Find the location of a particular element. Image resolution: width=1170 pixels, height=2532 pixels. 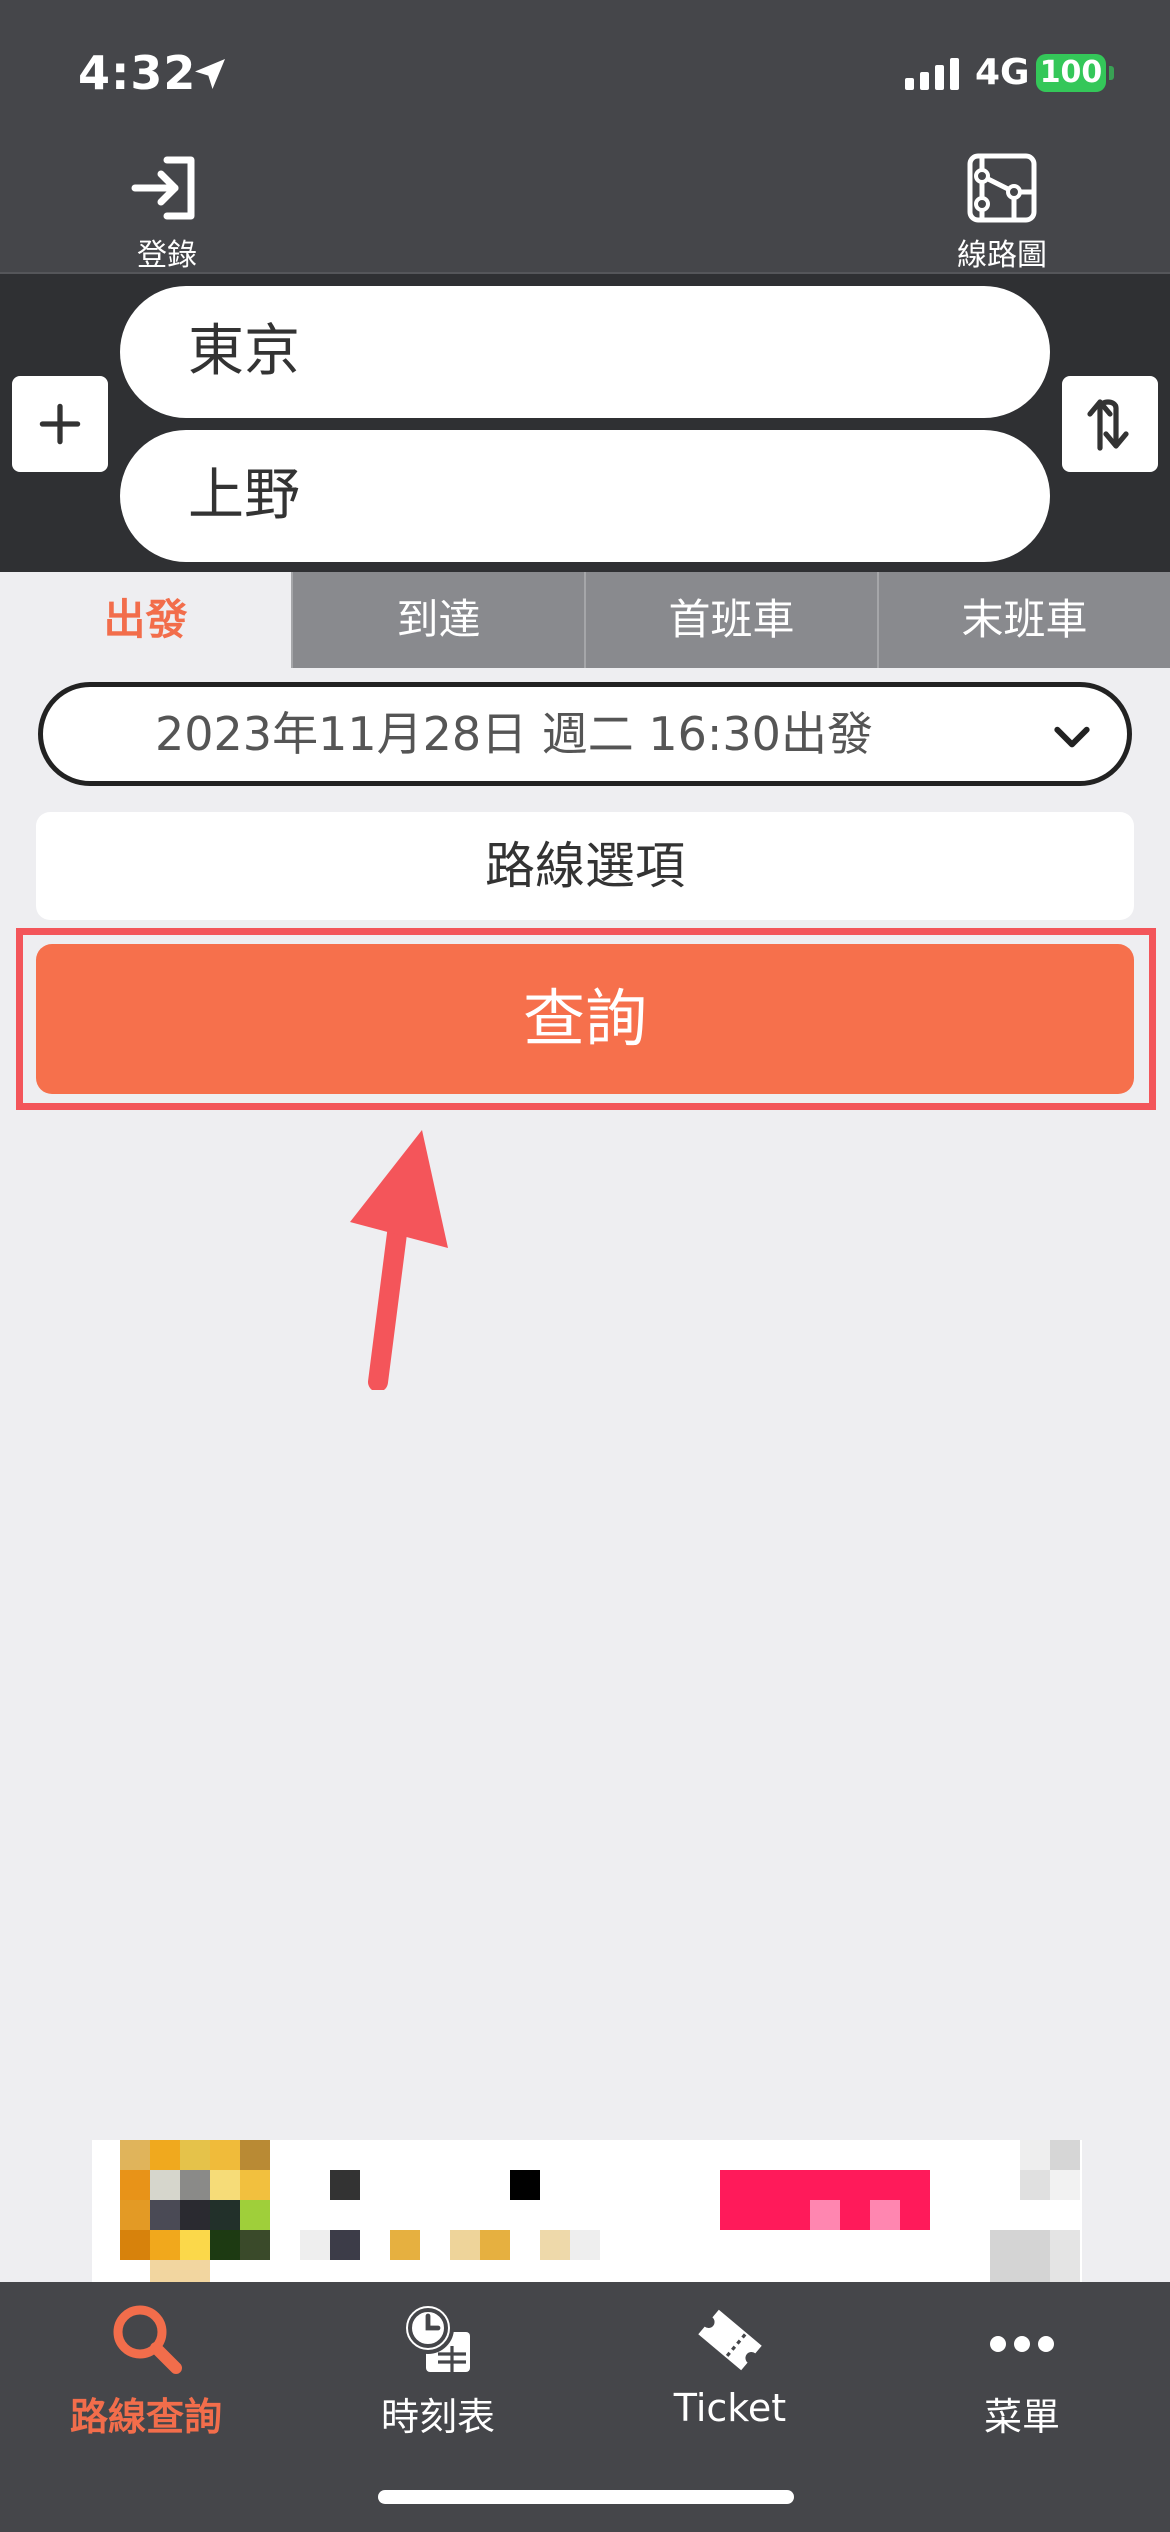

status-time: 4:32 is located at coordinates (137, 73).